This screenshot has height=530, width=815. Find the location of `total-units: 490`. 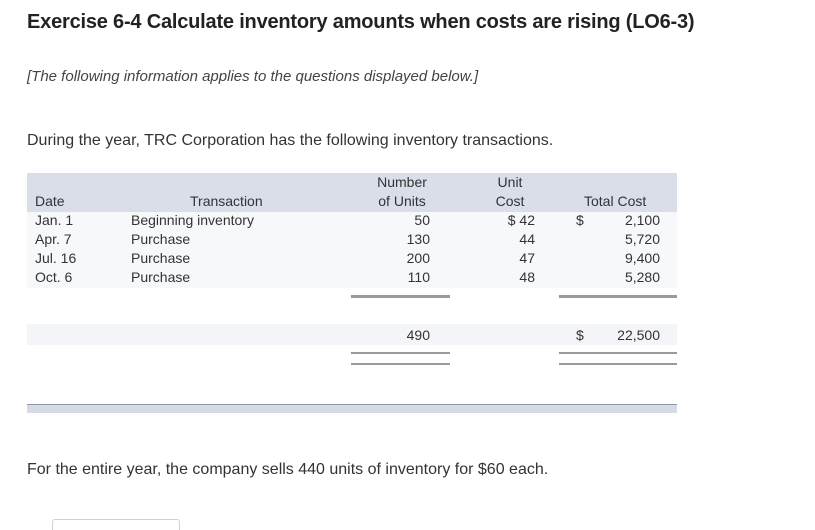

total-units: 490 is located at coordinates (418, 335).